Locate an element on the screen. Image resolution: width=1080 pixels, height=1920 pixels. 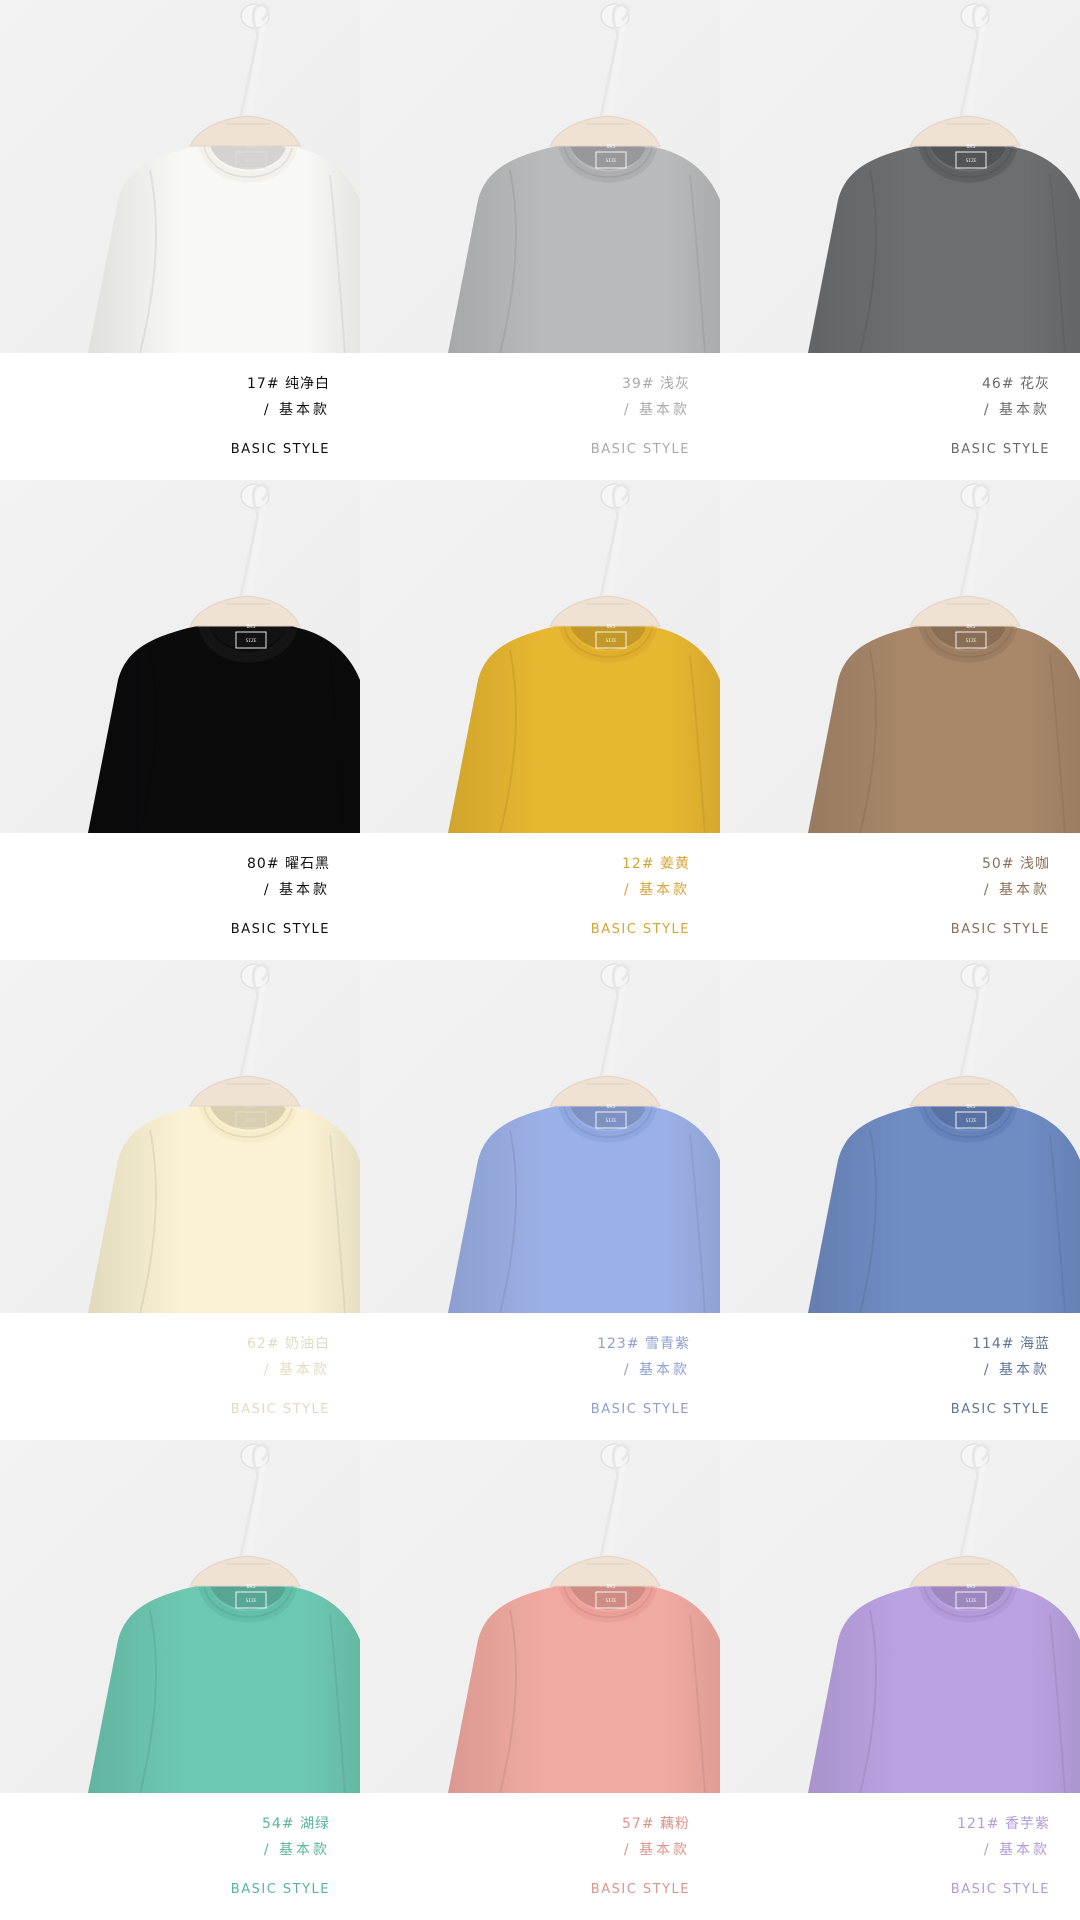
product-card: BKS SIZE 57# 藕粉 / 基本款 BASIC STYLE is located at coordinates (540, 1680).